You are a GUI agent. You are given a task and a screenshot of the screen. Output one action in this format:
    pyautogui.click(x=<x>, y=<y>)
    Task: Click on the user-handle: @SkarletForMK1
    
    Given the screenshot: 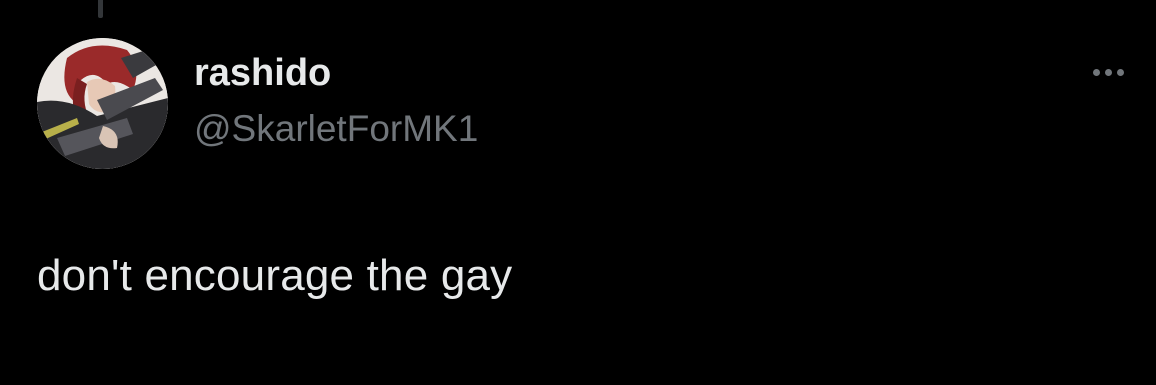 What is the action you would take?
    pyautogui.click(x=336, y=129)
    